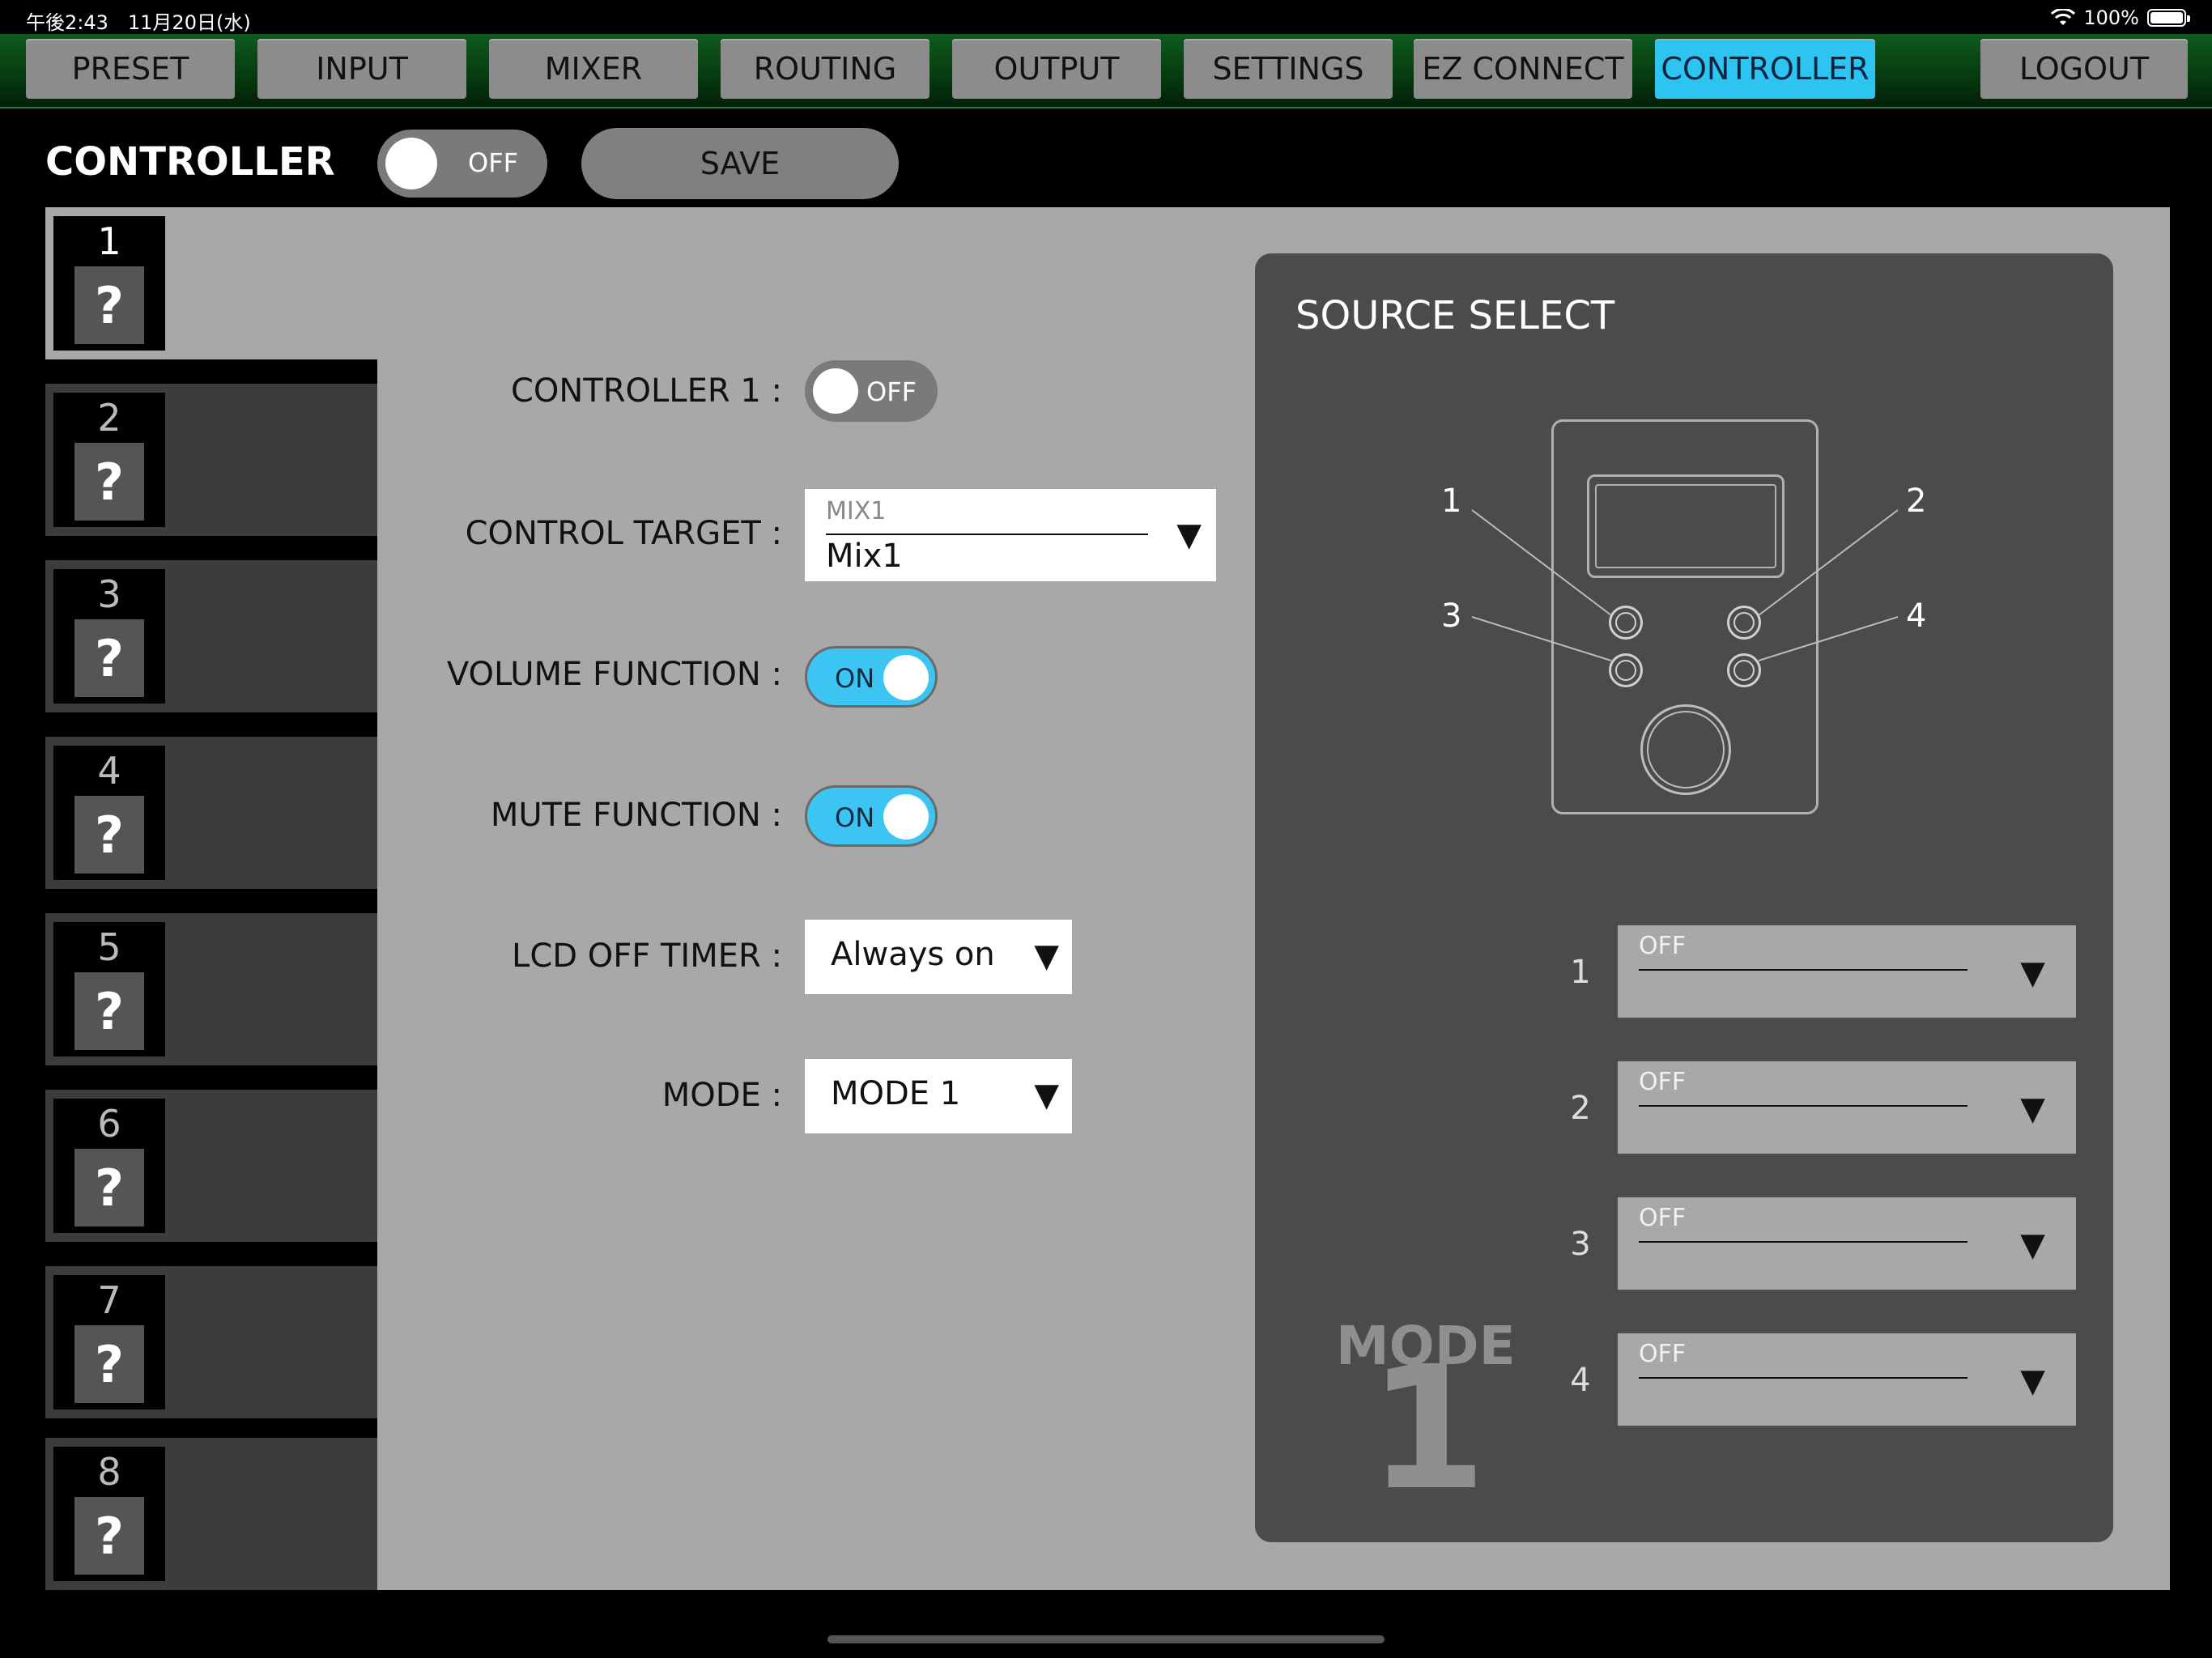  What do you see at coordinates (636, 815) in the screenshot?
I see `mute-function-label: MUTE FUNCTION :` at bounding box center [636, 815].